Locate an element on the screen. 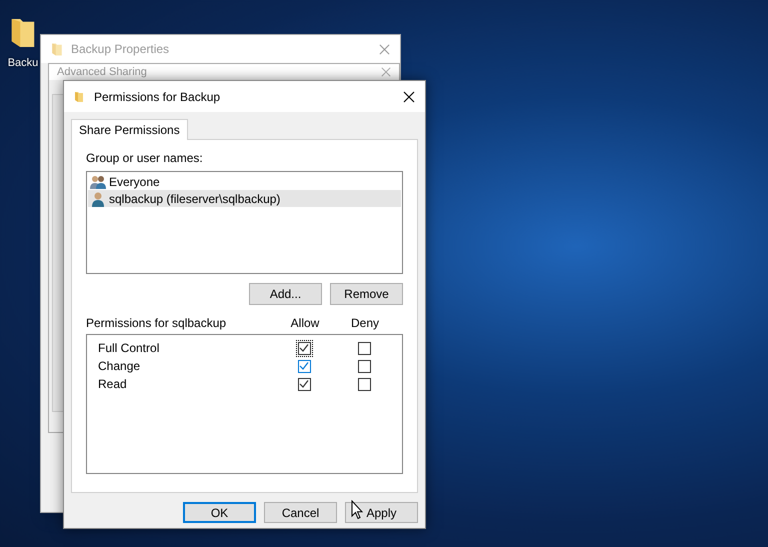 Image resolution: width=768 pixels, height=547 pixels. dialog-button: OK is located at coordinates (219, 512).